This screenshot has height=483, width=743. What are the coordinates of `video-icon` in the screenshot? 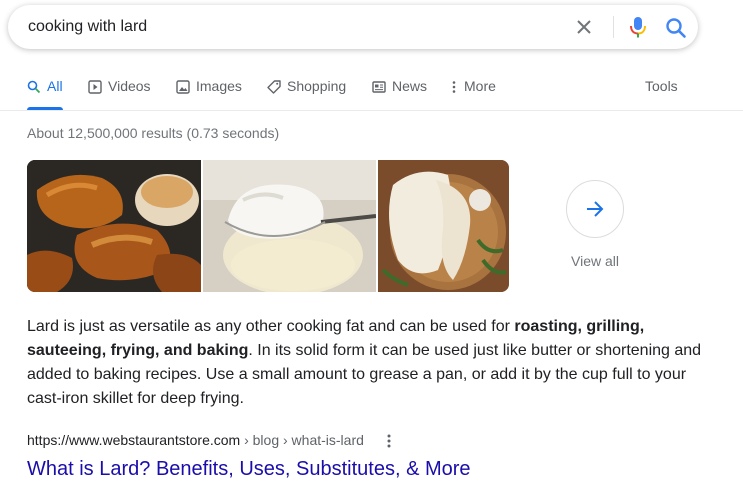 It's located at (95, 87).